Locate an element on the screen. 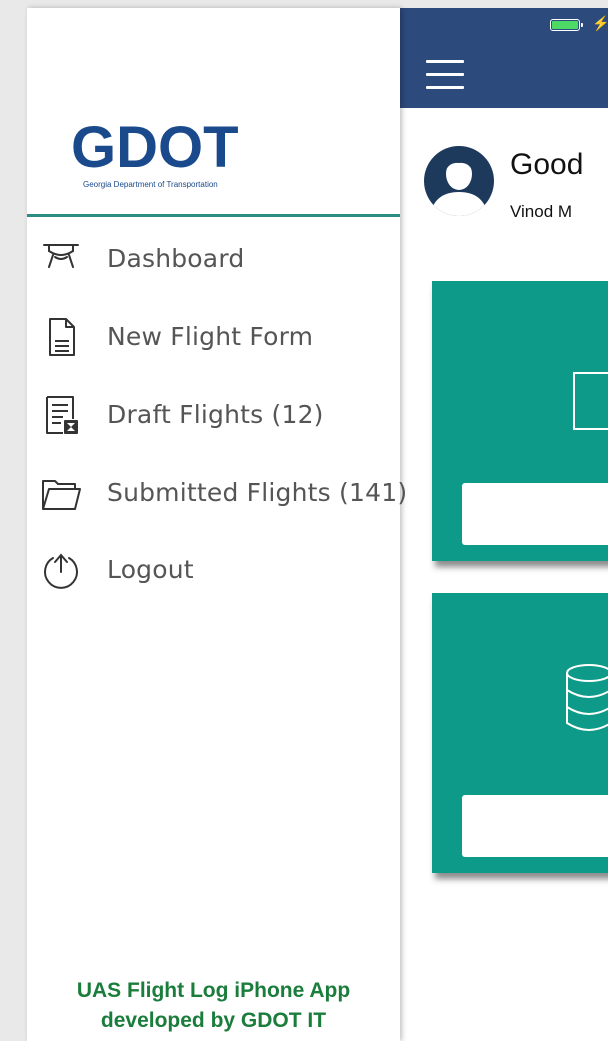  new-flight-card-button is located at coordinates (535, 514).